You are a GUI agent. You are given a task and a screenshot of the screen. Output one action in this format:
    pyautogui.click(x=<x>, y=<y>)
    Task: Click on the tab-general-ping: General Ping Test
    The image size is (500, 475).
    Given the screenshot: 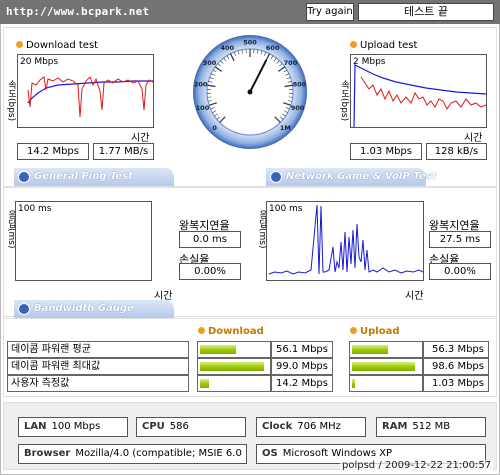 What is the action you would take?
    pyautogui.click(x=94, y=177)
    